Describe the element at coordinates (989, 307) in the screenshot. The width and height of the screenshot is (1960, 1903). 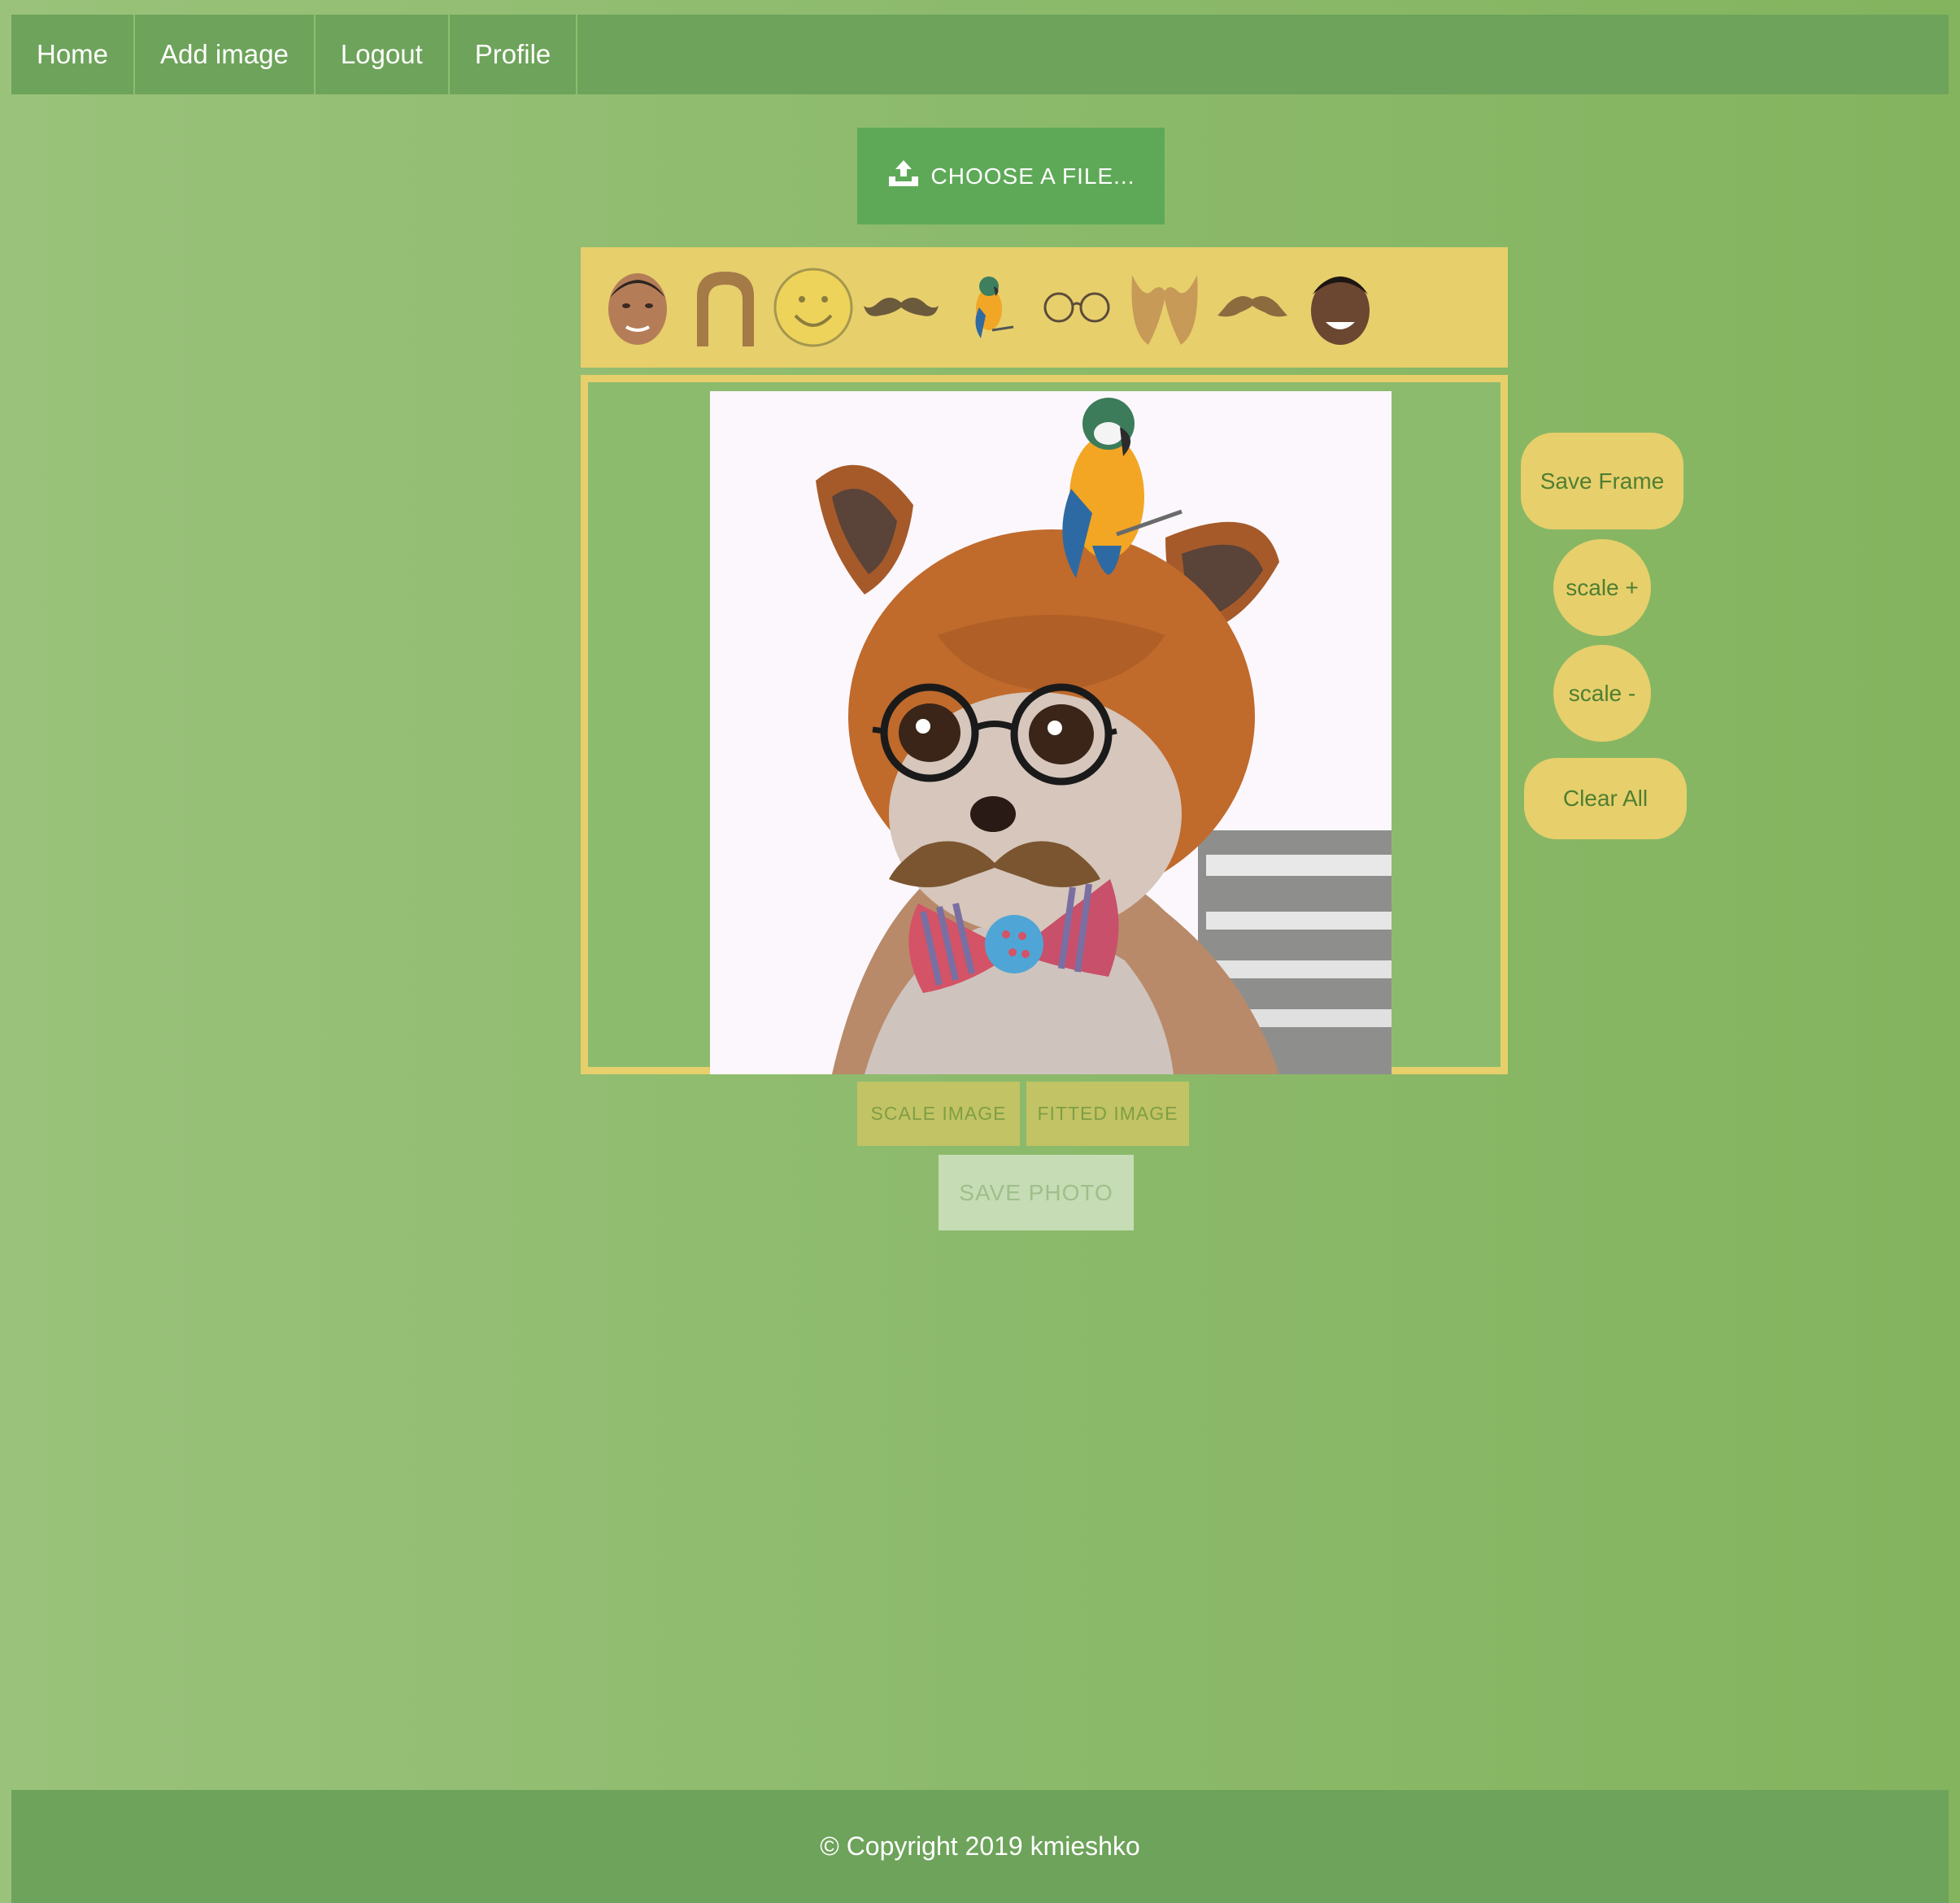
I see `parrot-sticker` at that location.